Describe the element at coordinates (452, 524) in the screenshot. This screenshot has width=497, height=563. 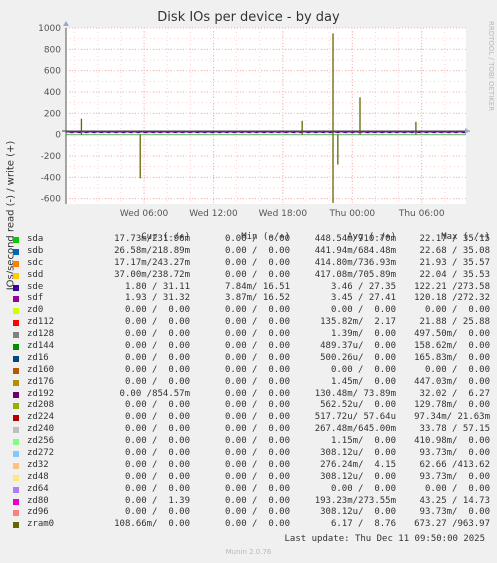
I see `legend-max: 673.27 /963.97` at that location.